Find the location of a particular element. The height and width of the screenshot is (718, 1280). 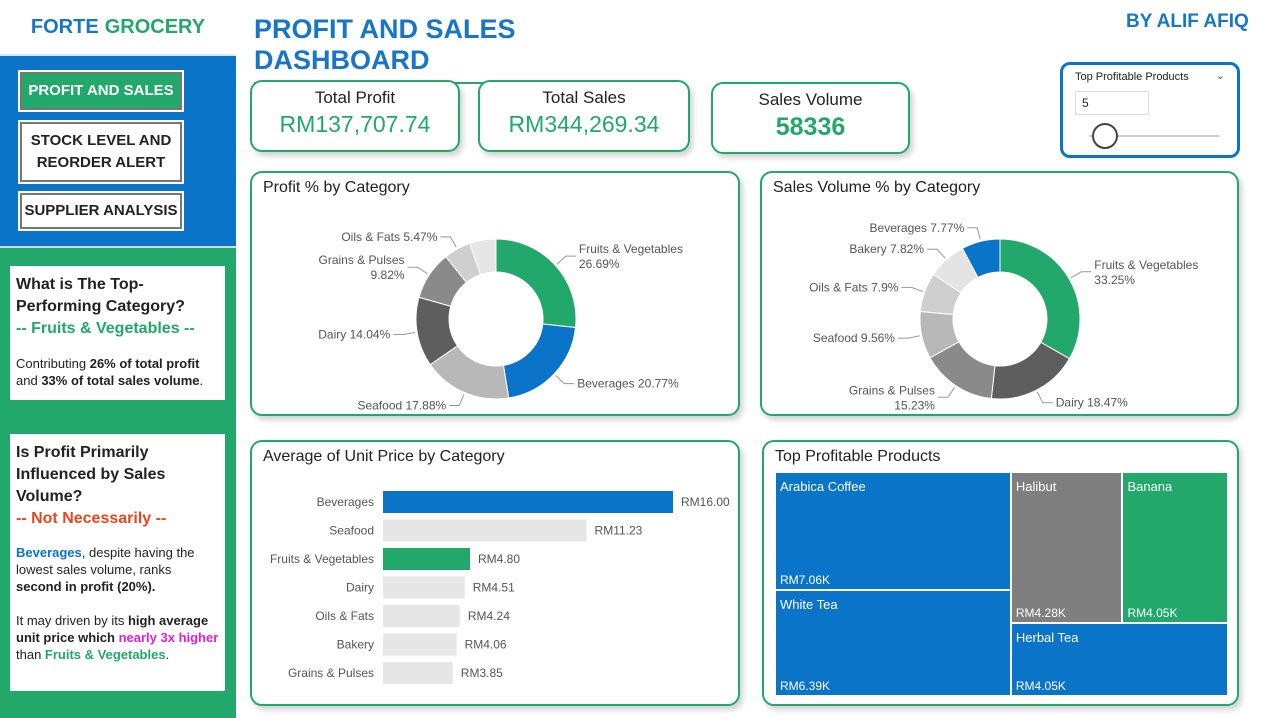

profit-label-fruits-vegetables: Fruits & Vegetables 26.69% is located at coordinates (631, 256).